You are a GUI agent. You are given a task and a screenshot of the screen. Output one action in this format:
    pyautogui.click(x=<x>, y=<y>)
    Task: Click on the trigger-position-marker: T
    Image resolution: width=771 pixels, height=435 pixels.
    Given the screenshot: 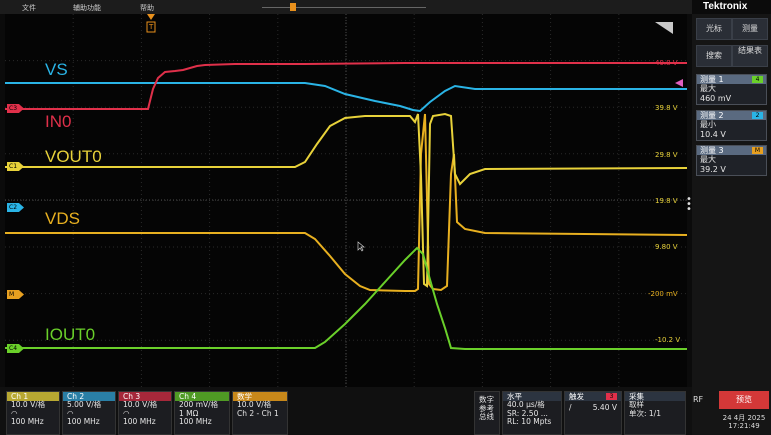 What is the action you would take?
    pyautogui.click(x=151, y=25)
    